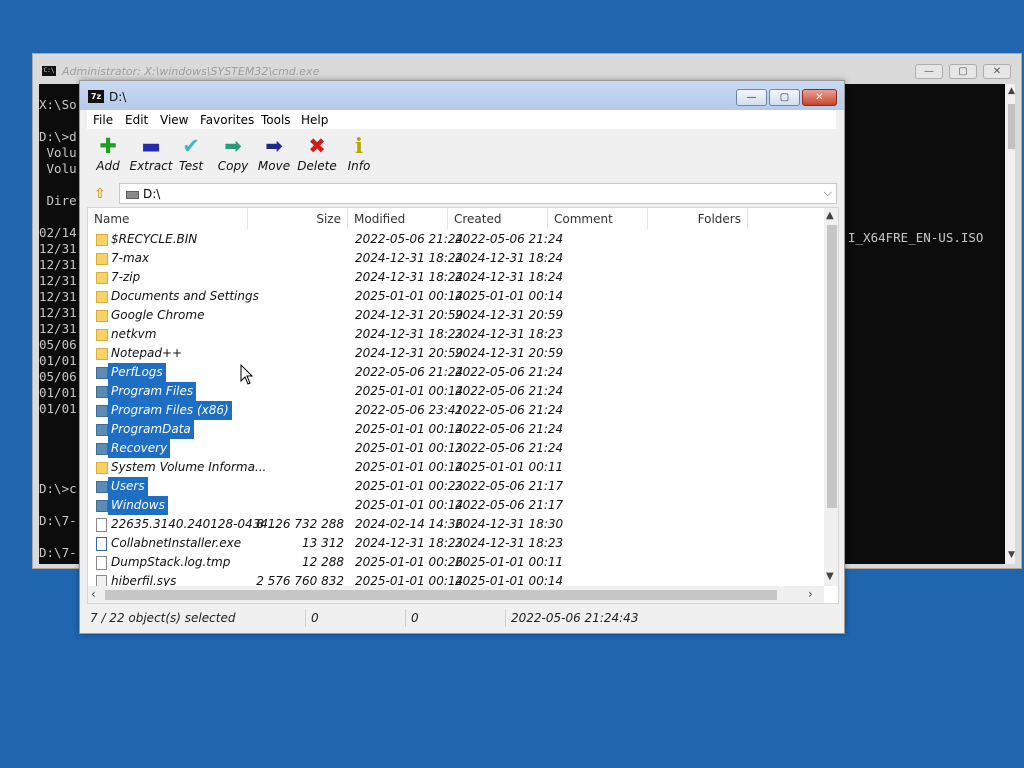 The height and width of the screenshot is (768, 1024). I want to click on file-row: Recovery 2025-01-01 00:13 2022-05-06 21:24, so click(456, 448).